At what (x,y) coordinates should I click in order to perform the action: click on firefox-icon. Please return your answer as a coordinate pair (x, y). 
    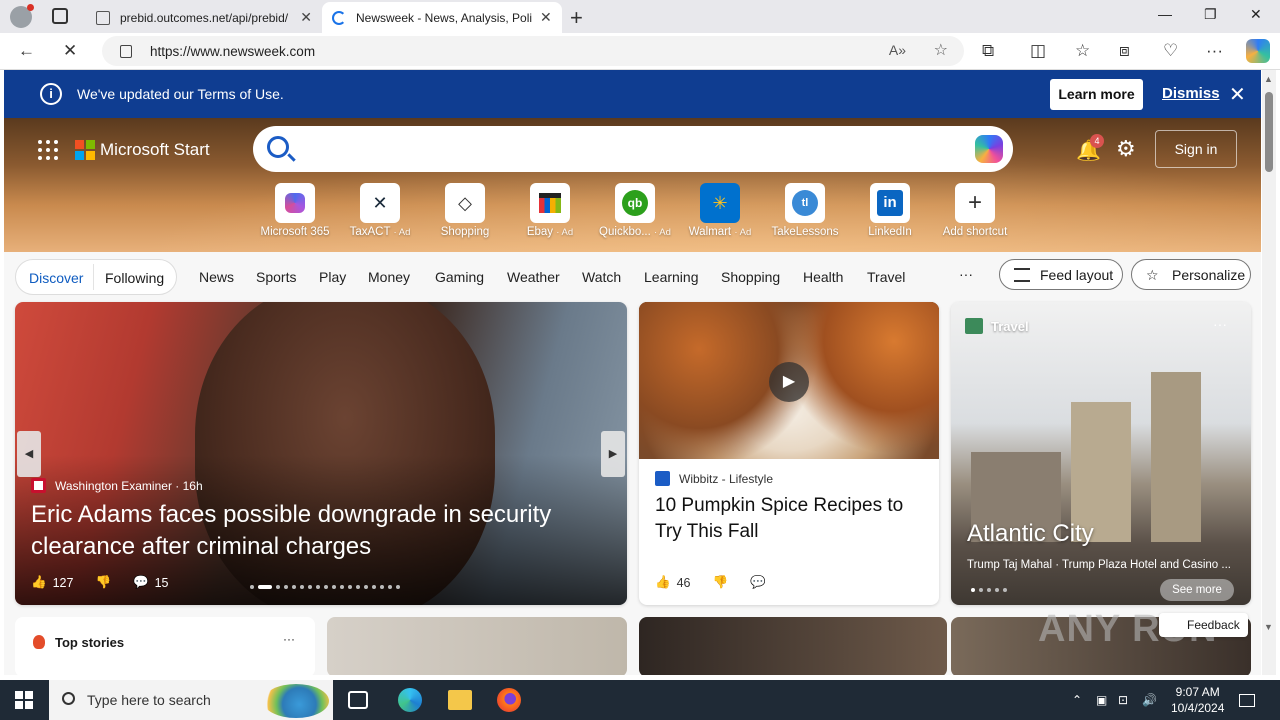
    Looking at the image, I should click on (509, 700).